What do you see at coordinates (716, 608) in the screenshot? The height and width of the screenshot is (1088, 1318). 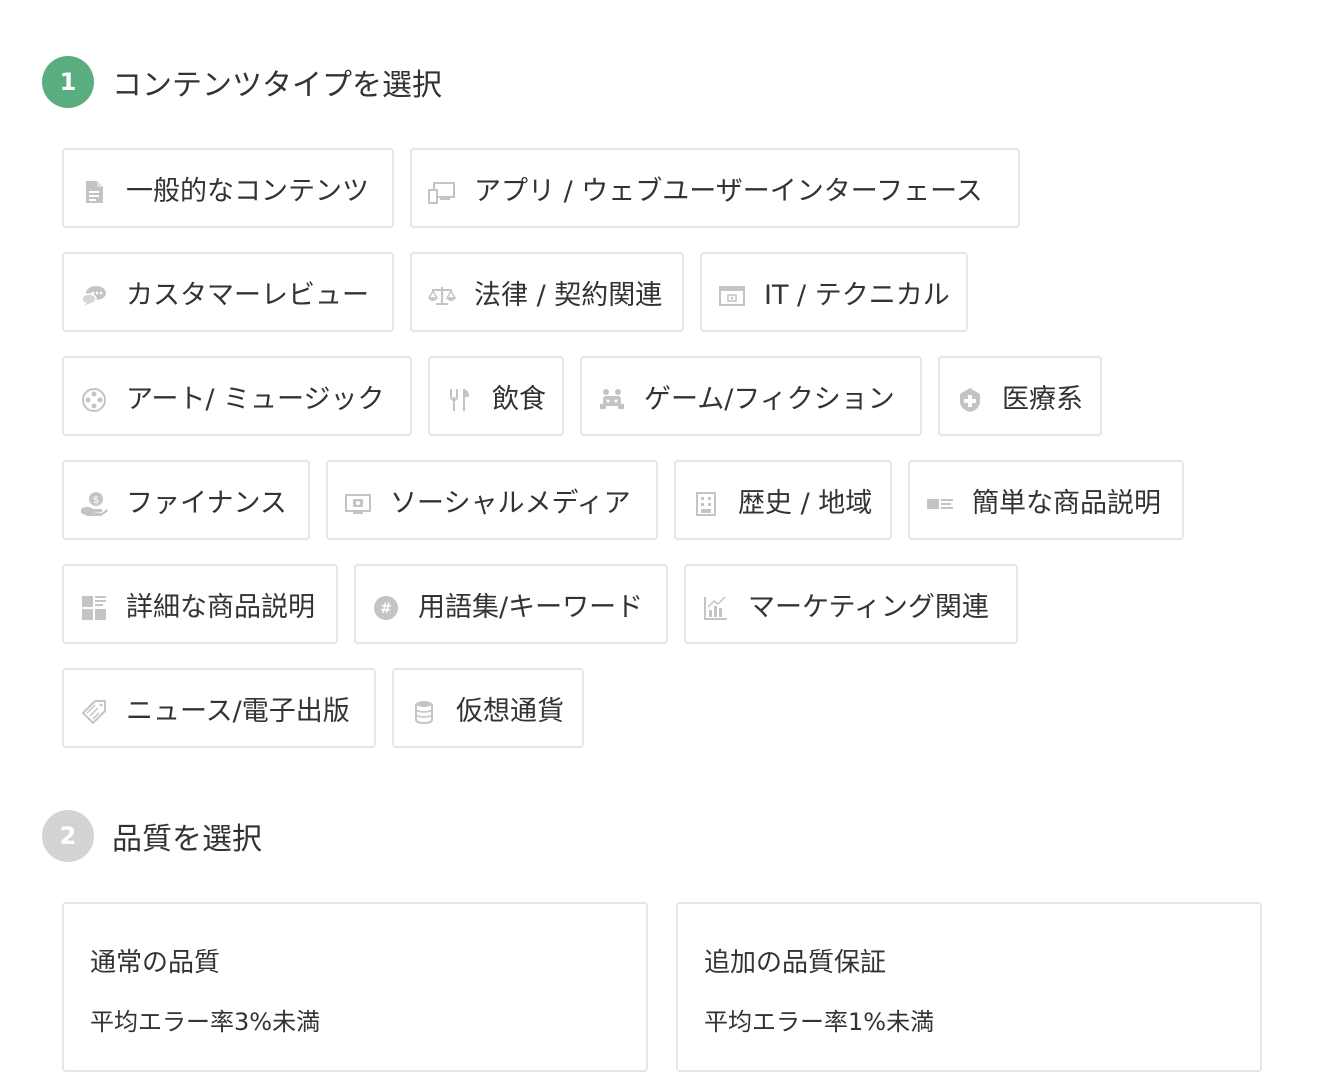 I see `bar-chart-icon` at bounding box center [716, 608].